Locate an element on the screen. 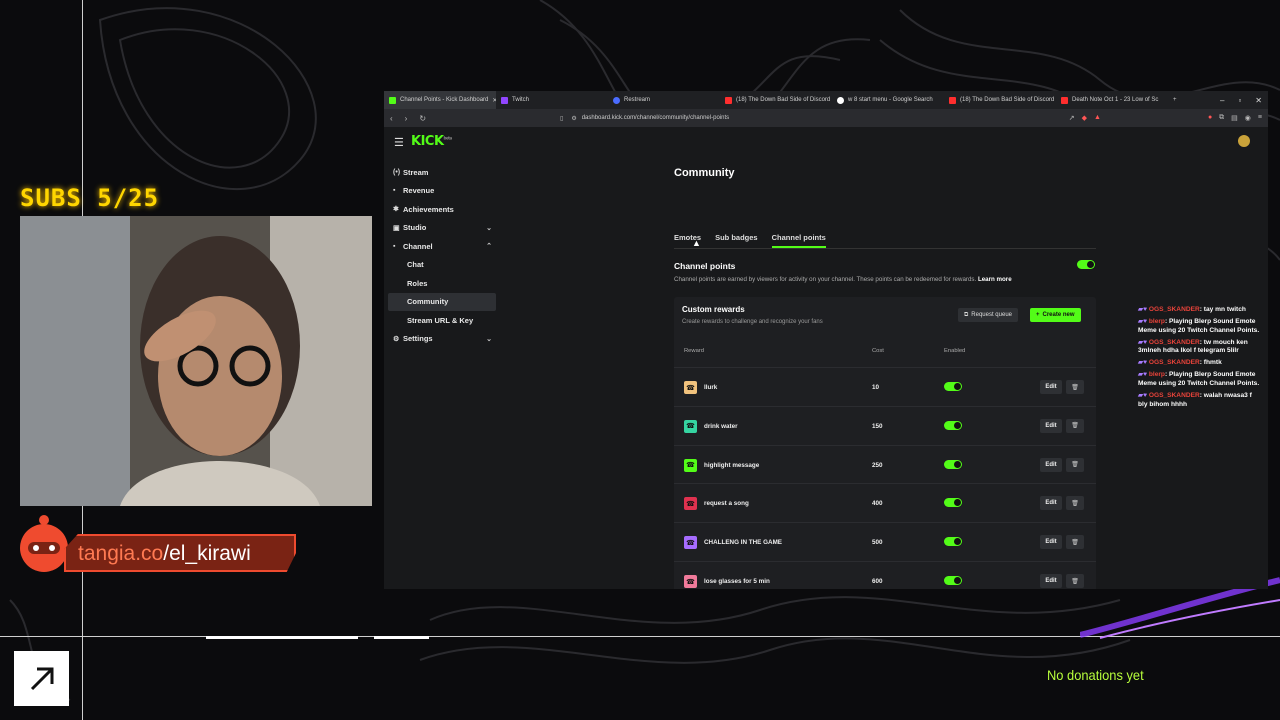 The image size is (1280, 720). forward-icon: › is located at coordinates (406, 118).